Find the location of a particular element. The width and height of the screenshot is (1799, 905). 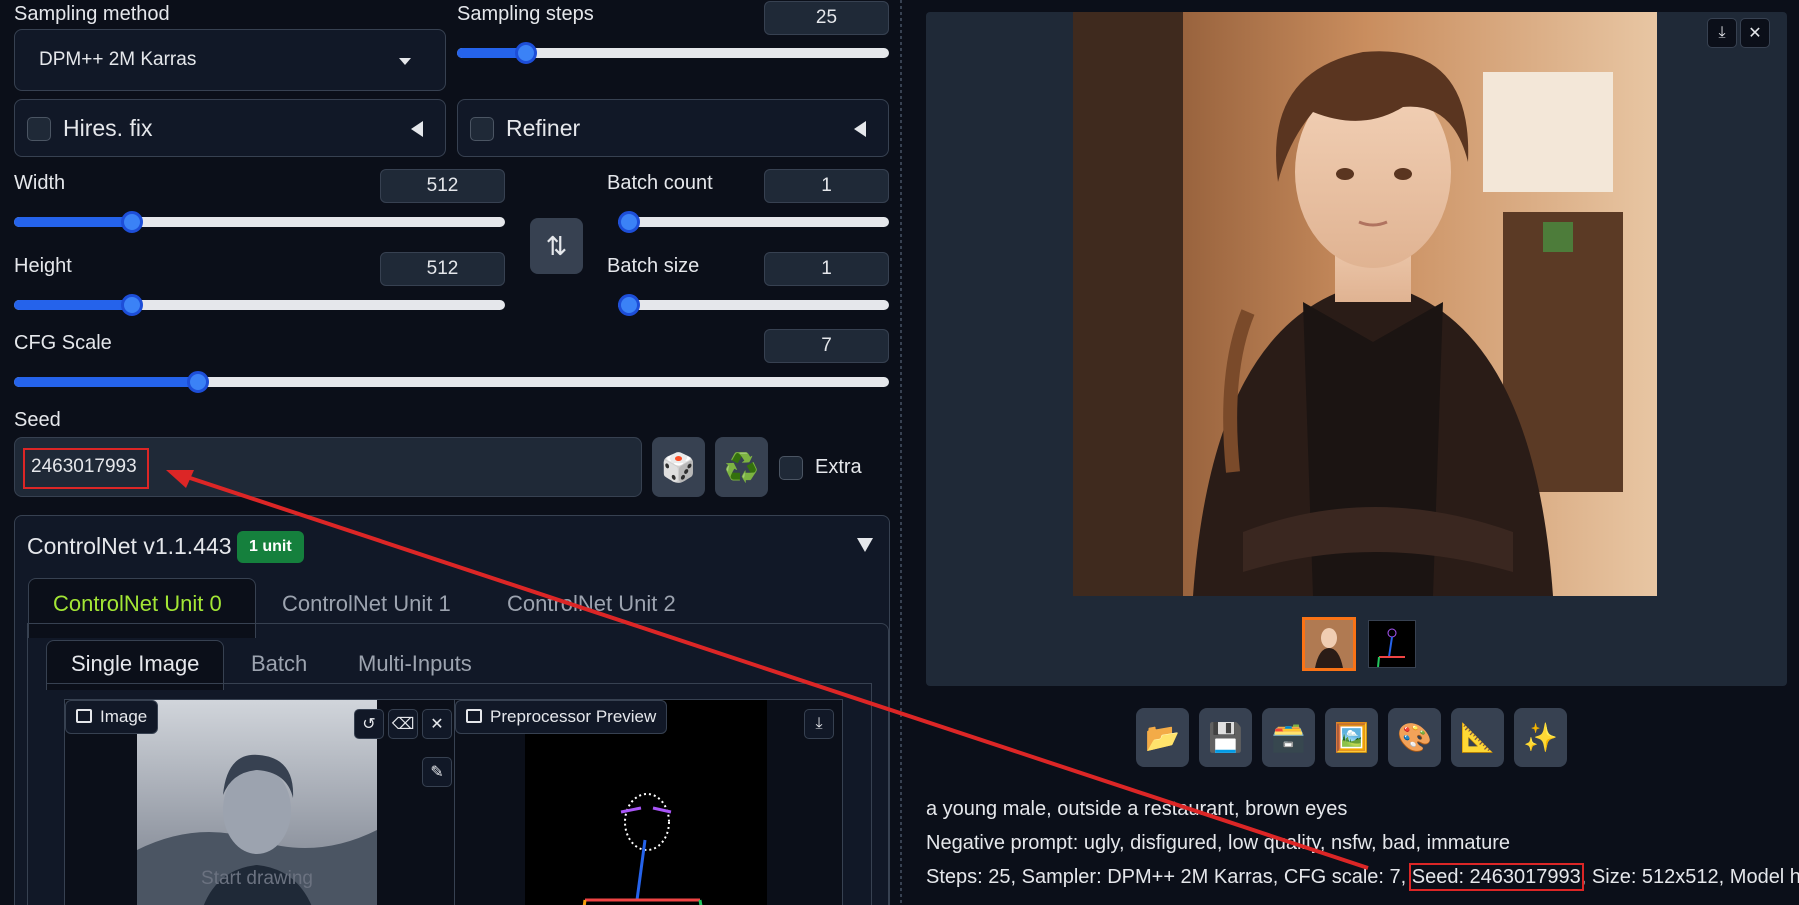

tab-label-single-image: Single Image is located at coordinates (135, 664).